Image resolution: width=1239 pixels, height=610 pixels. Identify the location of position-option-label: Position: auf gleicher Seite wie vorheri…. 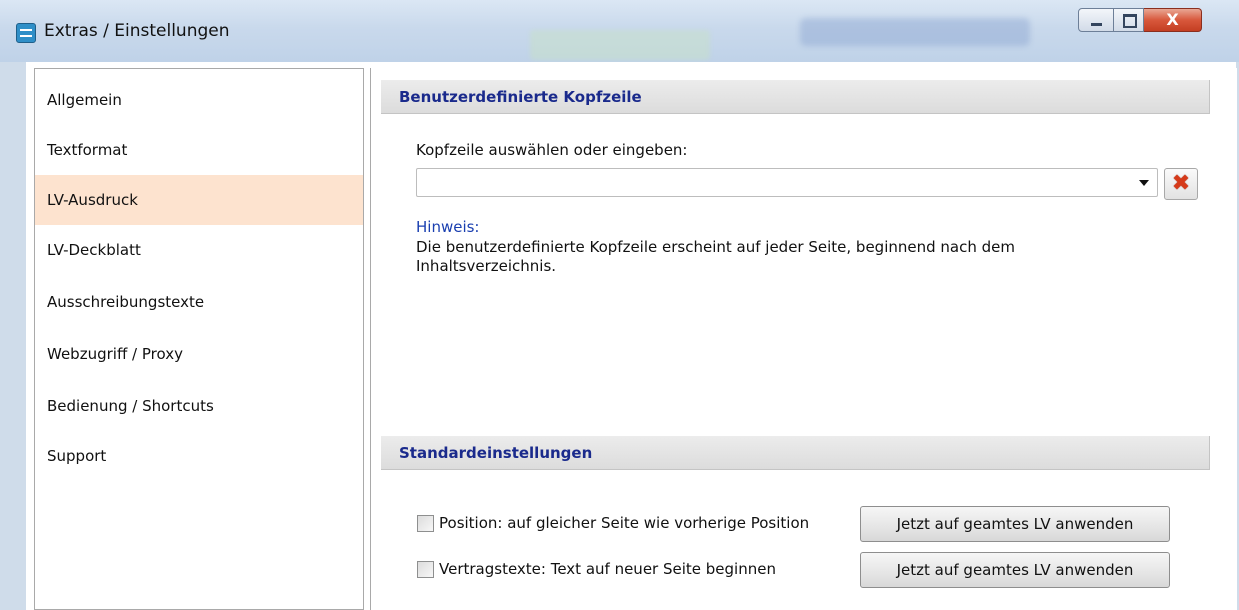
(624, 523).